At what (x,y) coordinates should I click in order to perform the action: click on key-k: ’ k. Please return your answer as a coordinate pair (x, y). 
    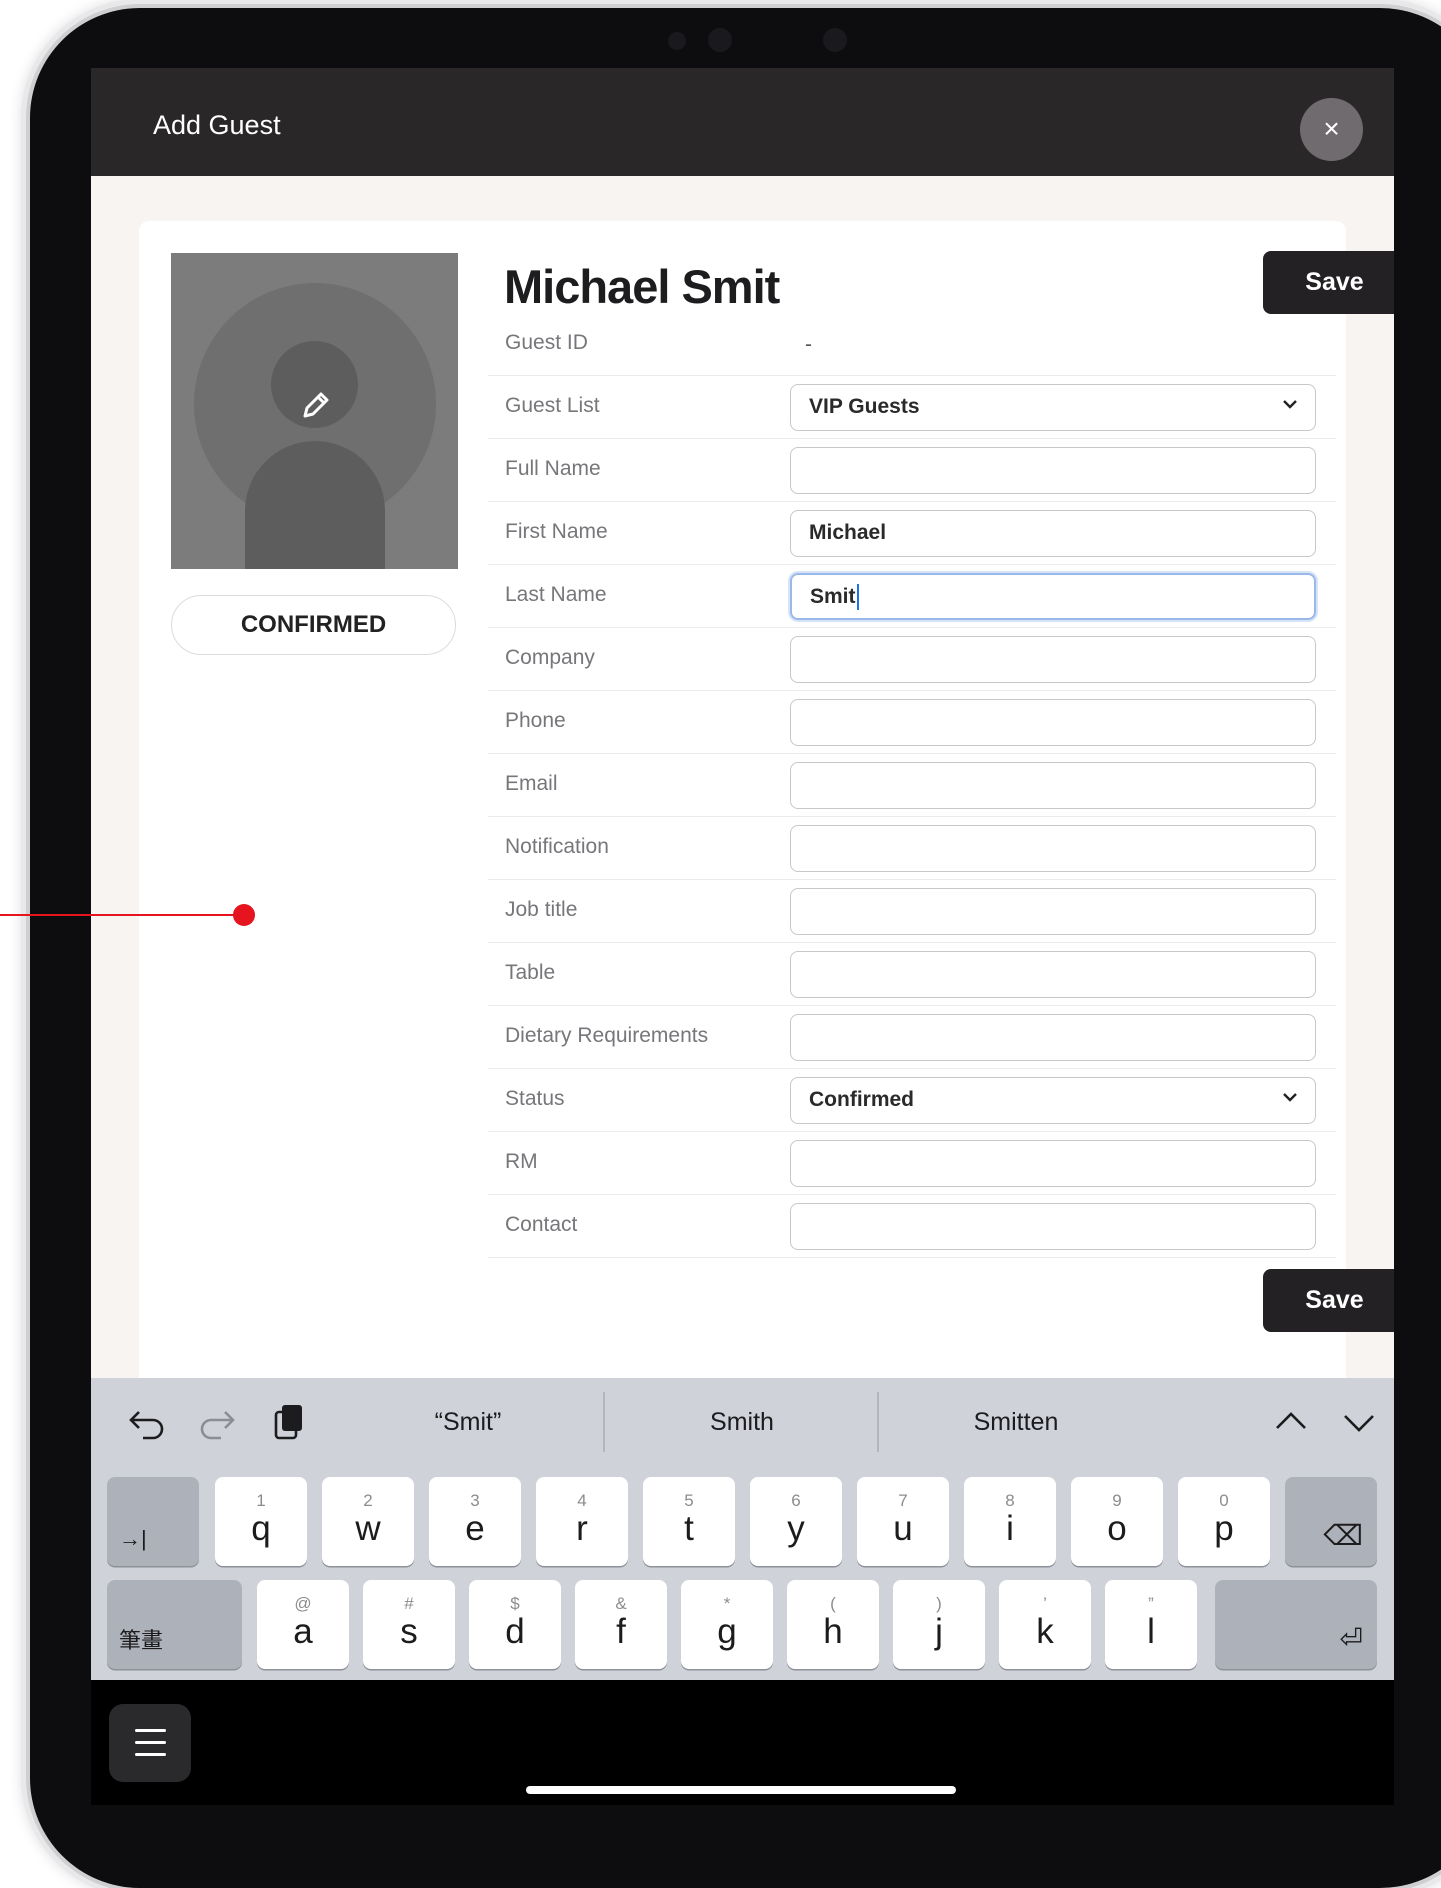
    Looking at the image, I should click on (1045, 1624).